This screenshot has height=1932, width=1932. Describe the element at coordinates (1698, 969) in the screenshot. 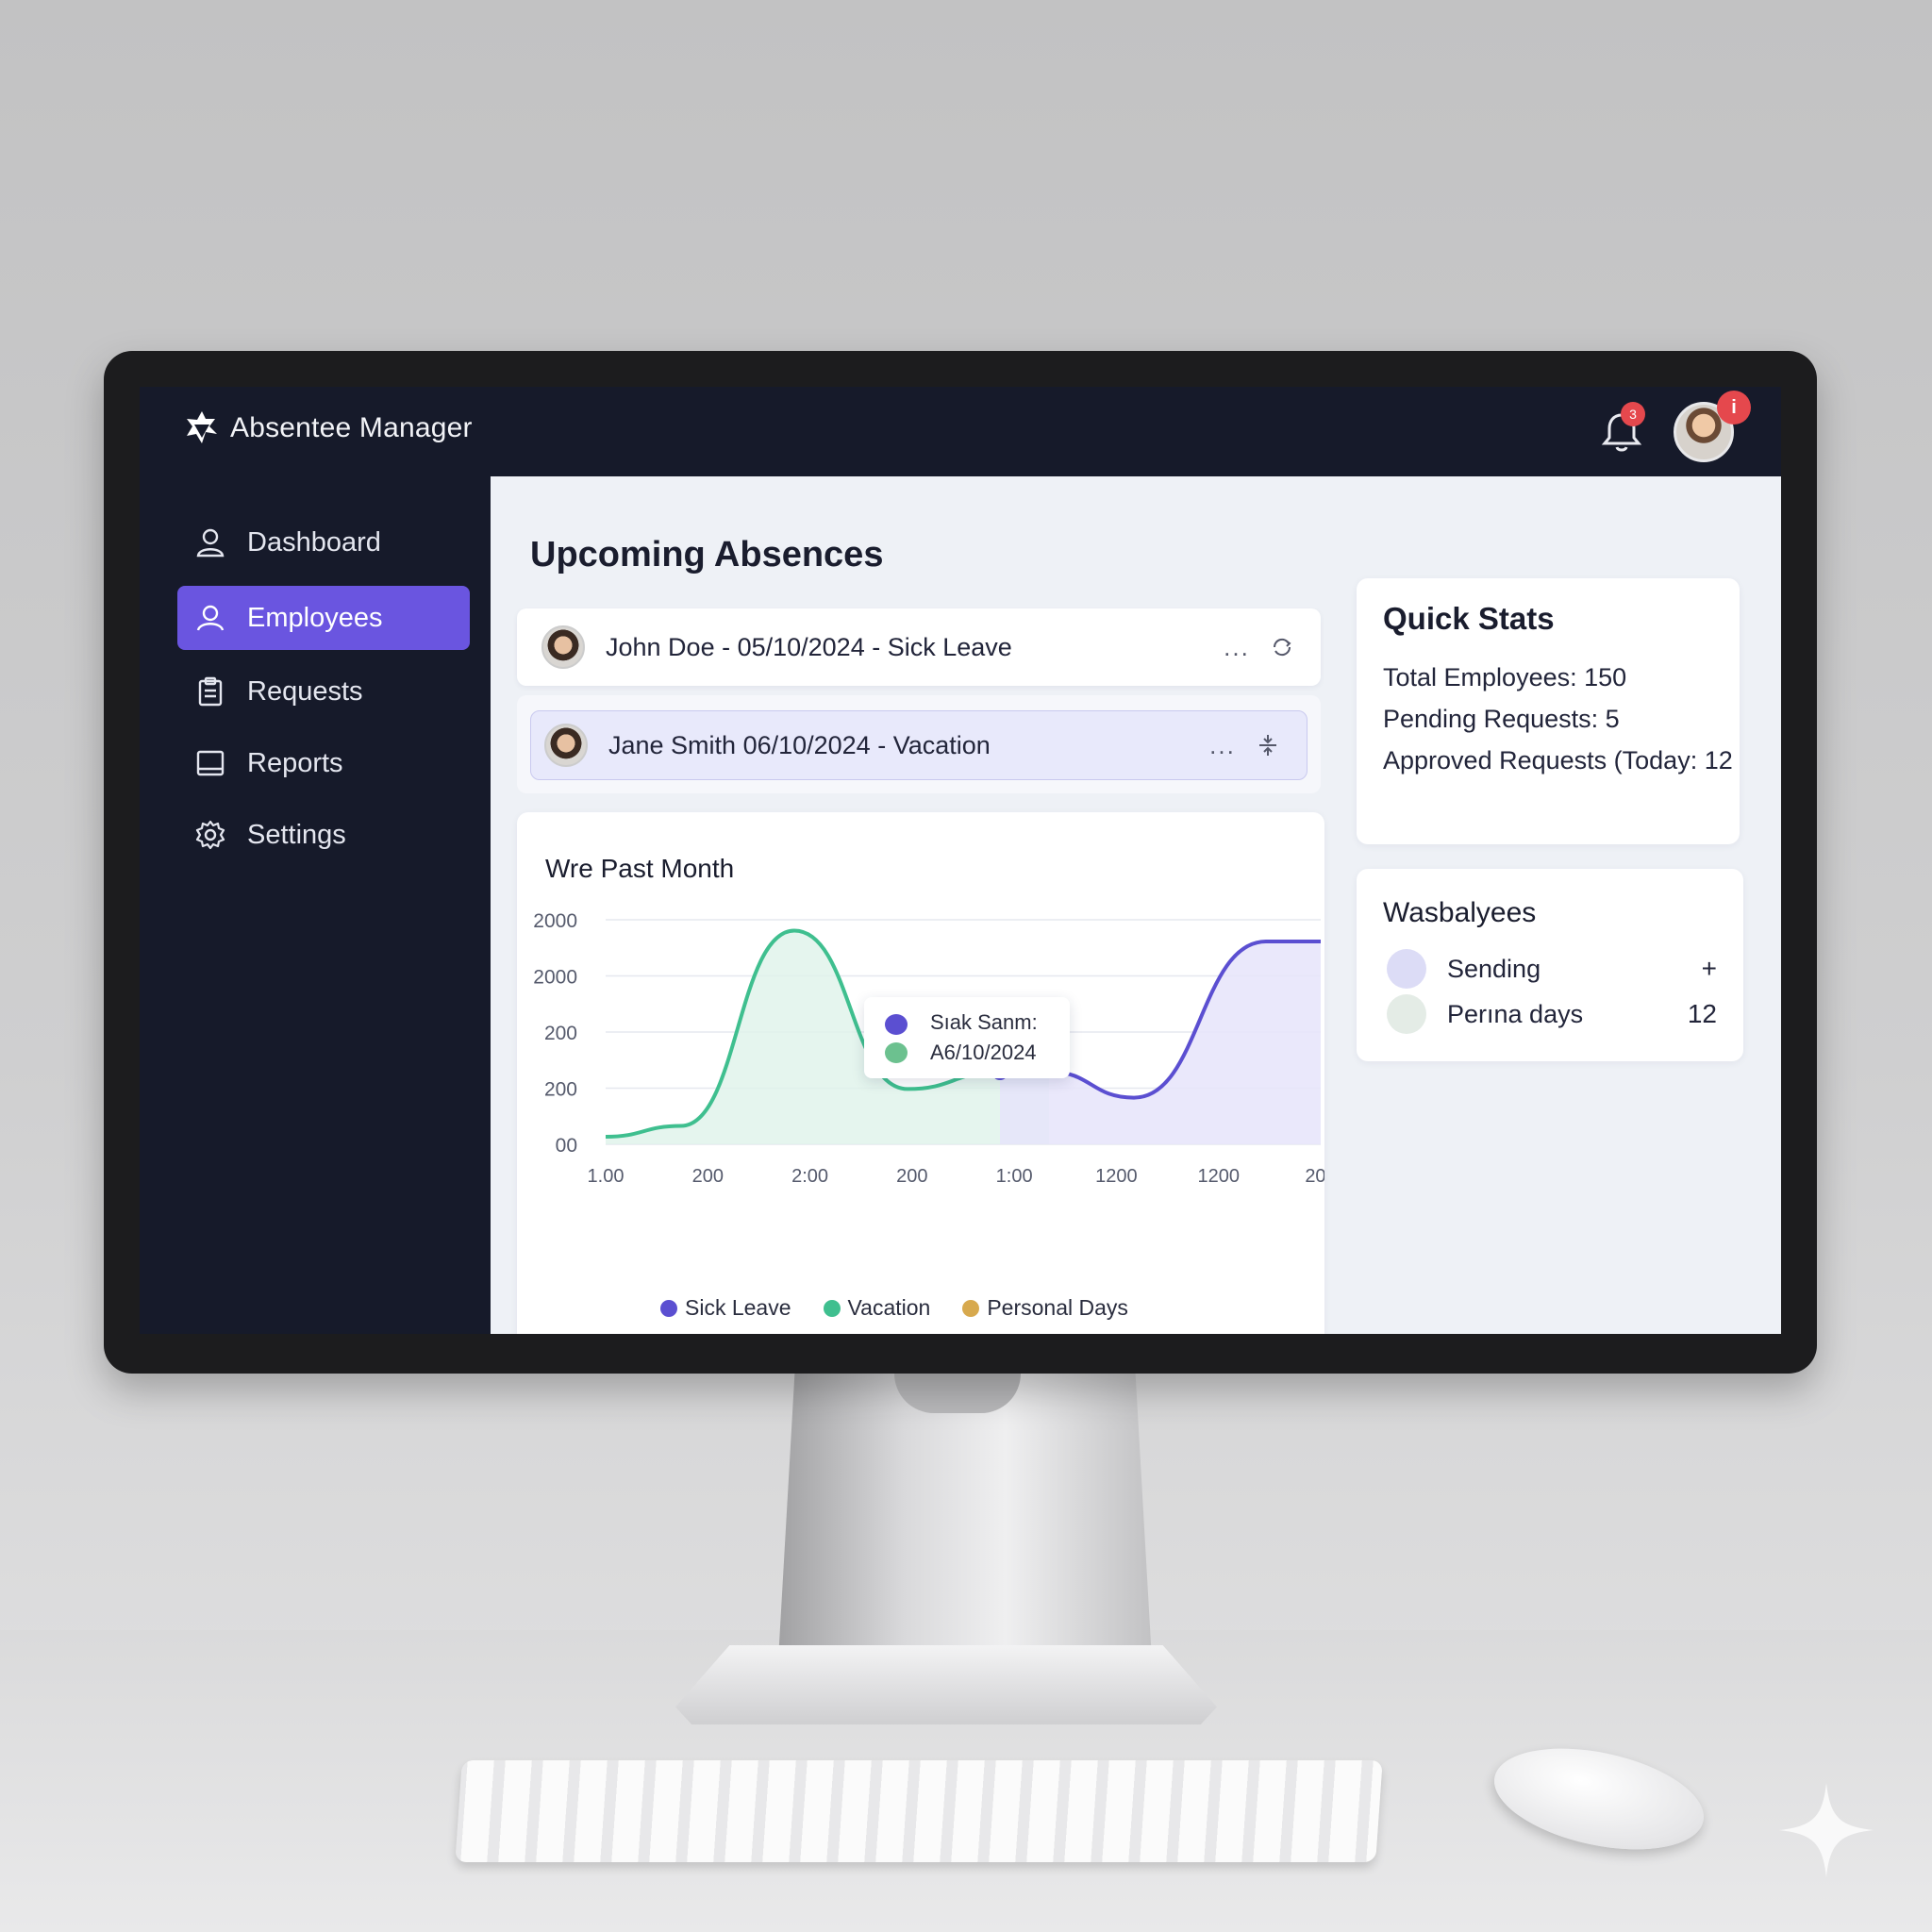

I see `add-button: +` at that location.